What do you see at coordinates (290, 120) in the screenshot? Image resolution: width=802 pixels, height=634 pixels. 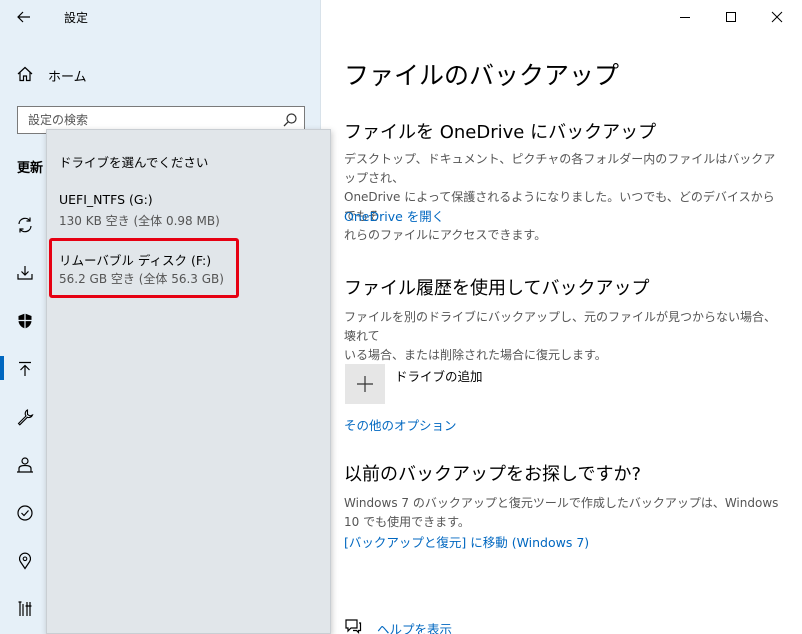 I see `search-icon` at bounding box center [290, 120].